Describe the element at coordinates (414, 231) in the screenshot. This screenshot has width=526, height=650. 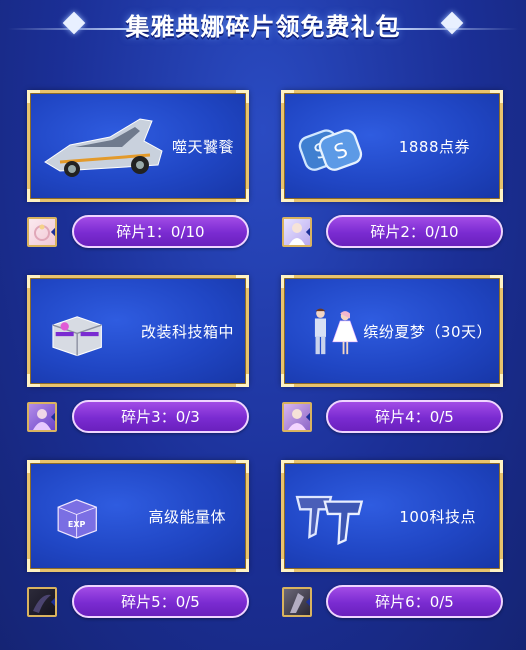
I see `fragment-button-2: 碎片2：0/10` at that location.